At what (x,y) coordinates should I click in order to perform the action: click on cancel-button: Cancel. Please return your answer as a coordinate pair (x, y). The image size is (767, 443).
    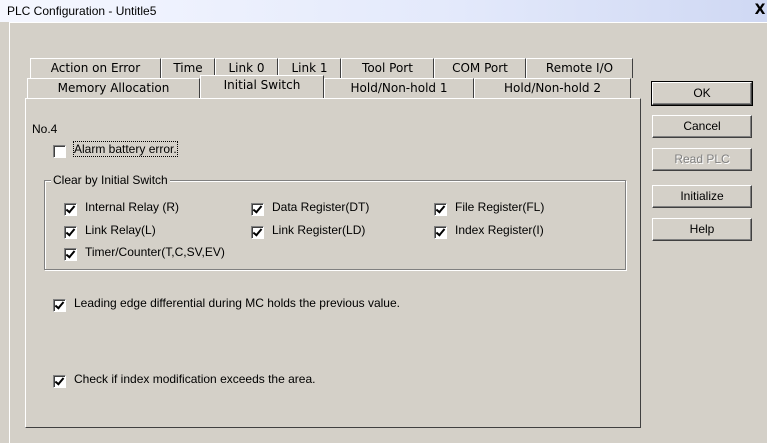
    Looking at the image, I should click on (702, 126).